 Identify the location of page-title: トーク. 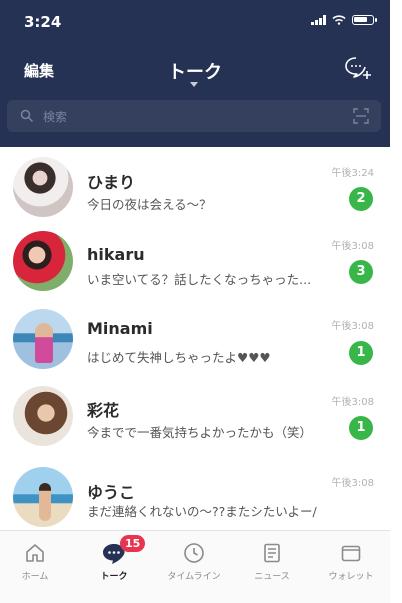
(195, 71).